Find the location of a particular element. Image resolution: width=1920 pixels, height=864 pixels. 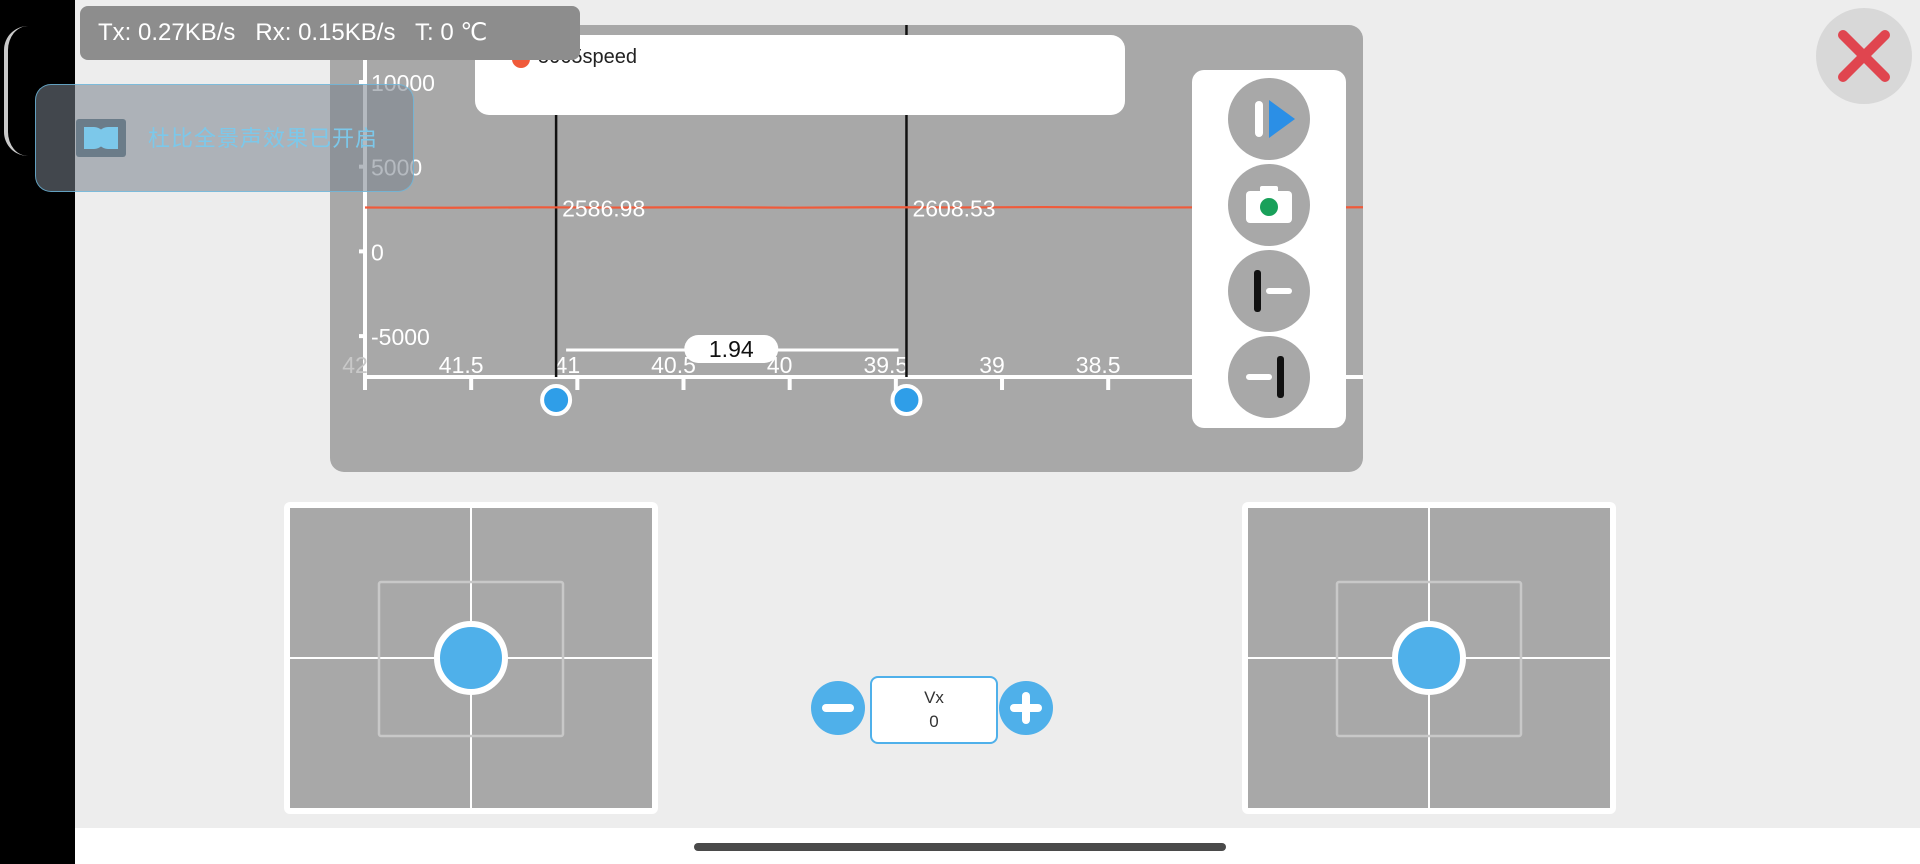

y-tick-label: 0 is located at coordinates (377, 252).